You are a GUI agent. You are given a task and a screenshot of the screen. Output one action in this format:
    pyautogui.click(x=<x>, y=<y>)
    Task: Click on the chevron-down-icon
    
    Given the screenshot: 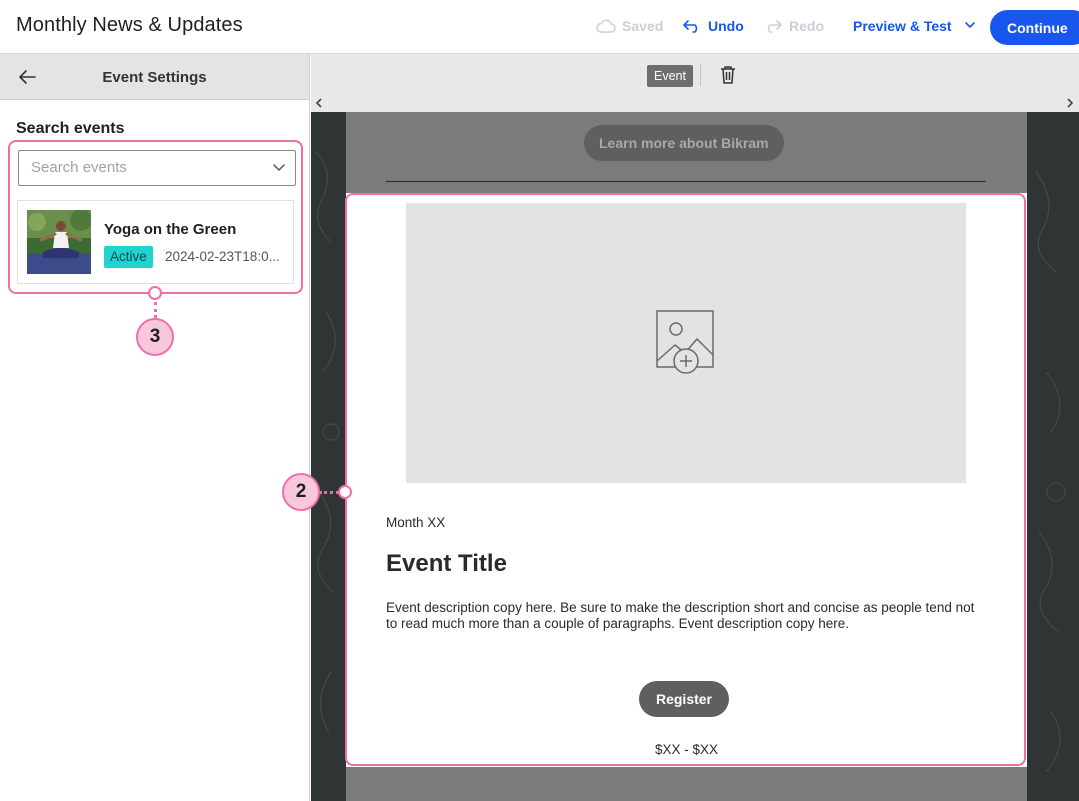 What is the action you would take?
    pyautogui.click(x=969, y=25)
    